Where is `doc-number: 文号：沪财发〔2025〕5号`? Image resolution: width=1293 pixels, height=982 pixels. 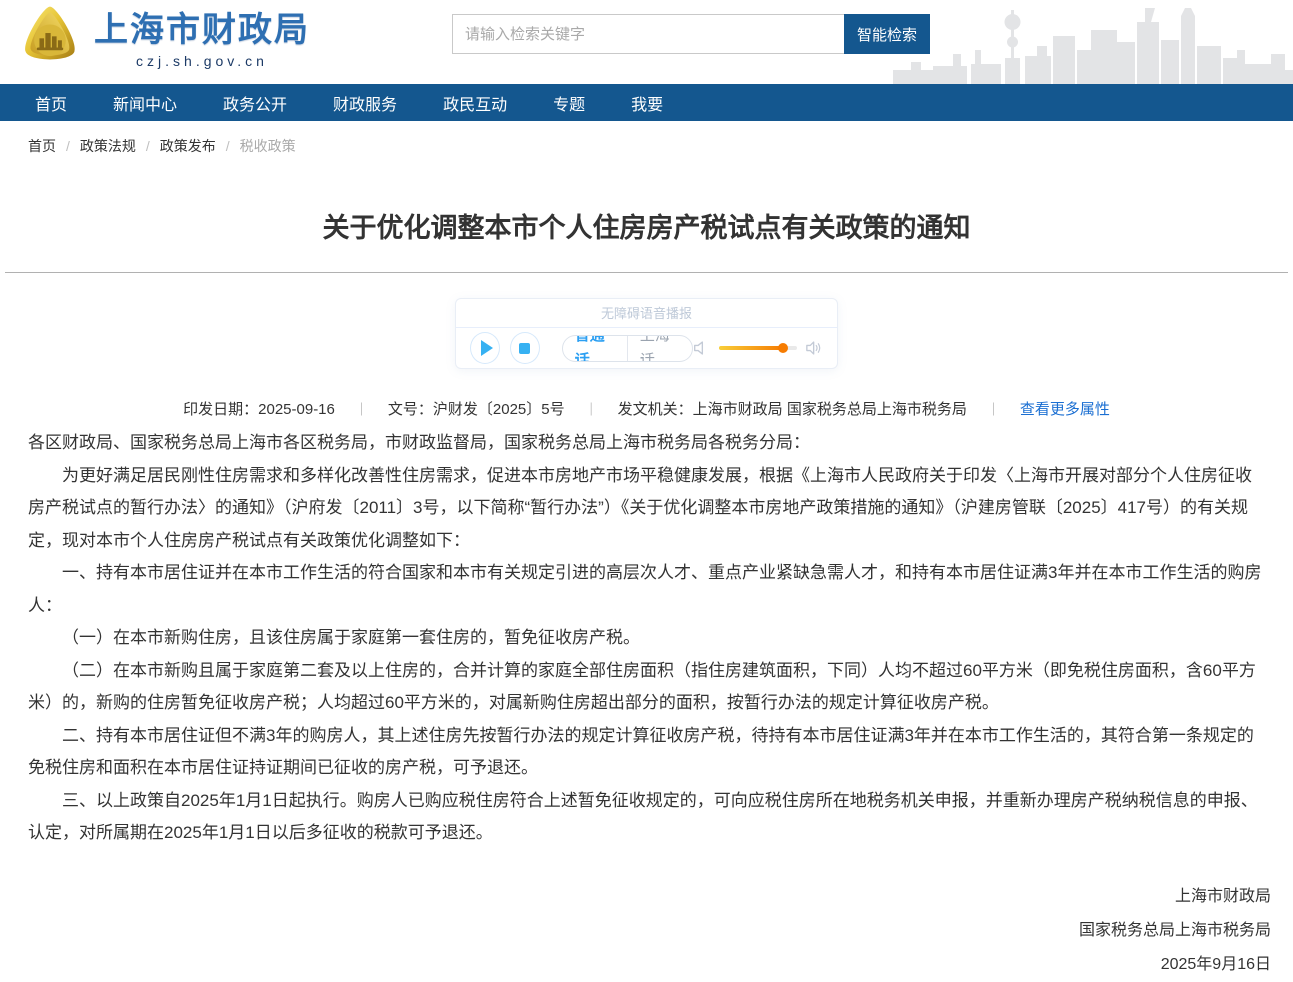
doc-number: 文号：沪财发〔2025〕5号 is located at coordinates (476, 408).